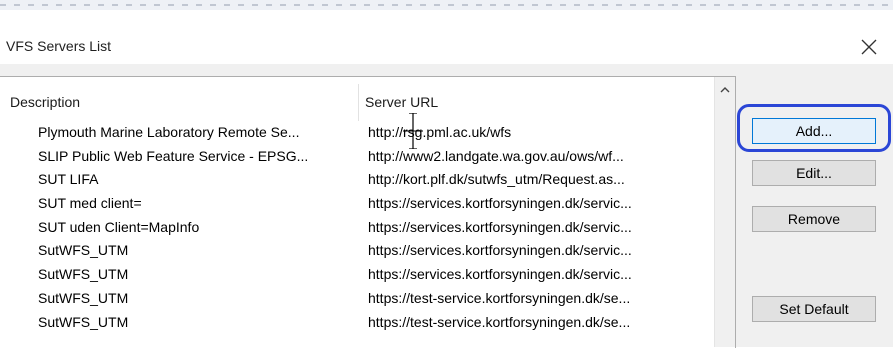 This screenshot has width=893, height=348. What do you see at coordinates (358, 102) in the screenshot?
I see `column-separator` at bounding box center [358, 102].